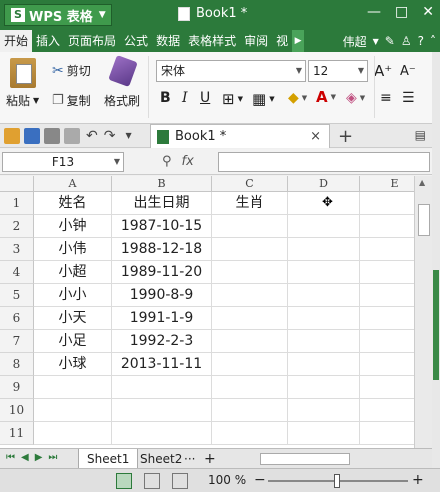  What do you see at coordinates (165, 98) in the screenshot?
I see `bold-button: B` at bounding box center [165, 98].